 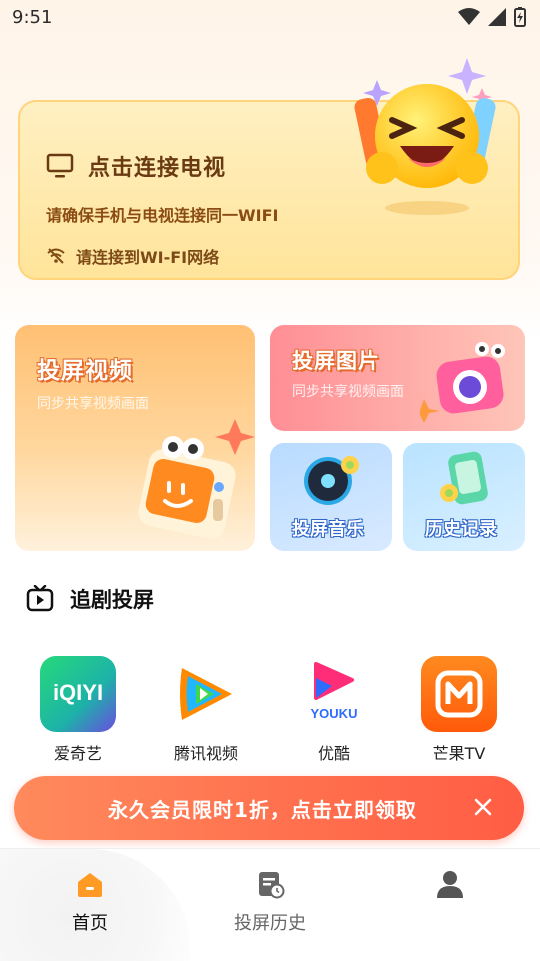 What do you see at coordinates (90, 923) in the screenshot?
I see `nav-home-label: 首页` at bounding box center [90, 923].